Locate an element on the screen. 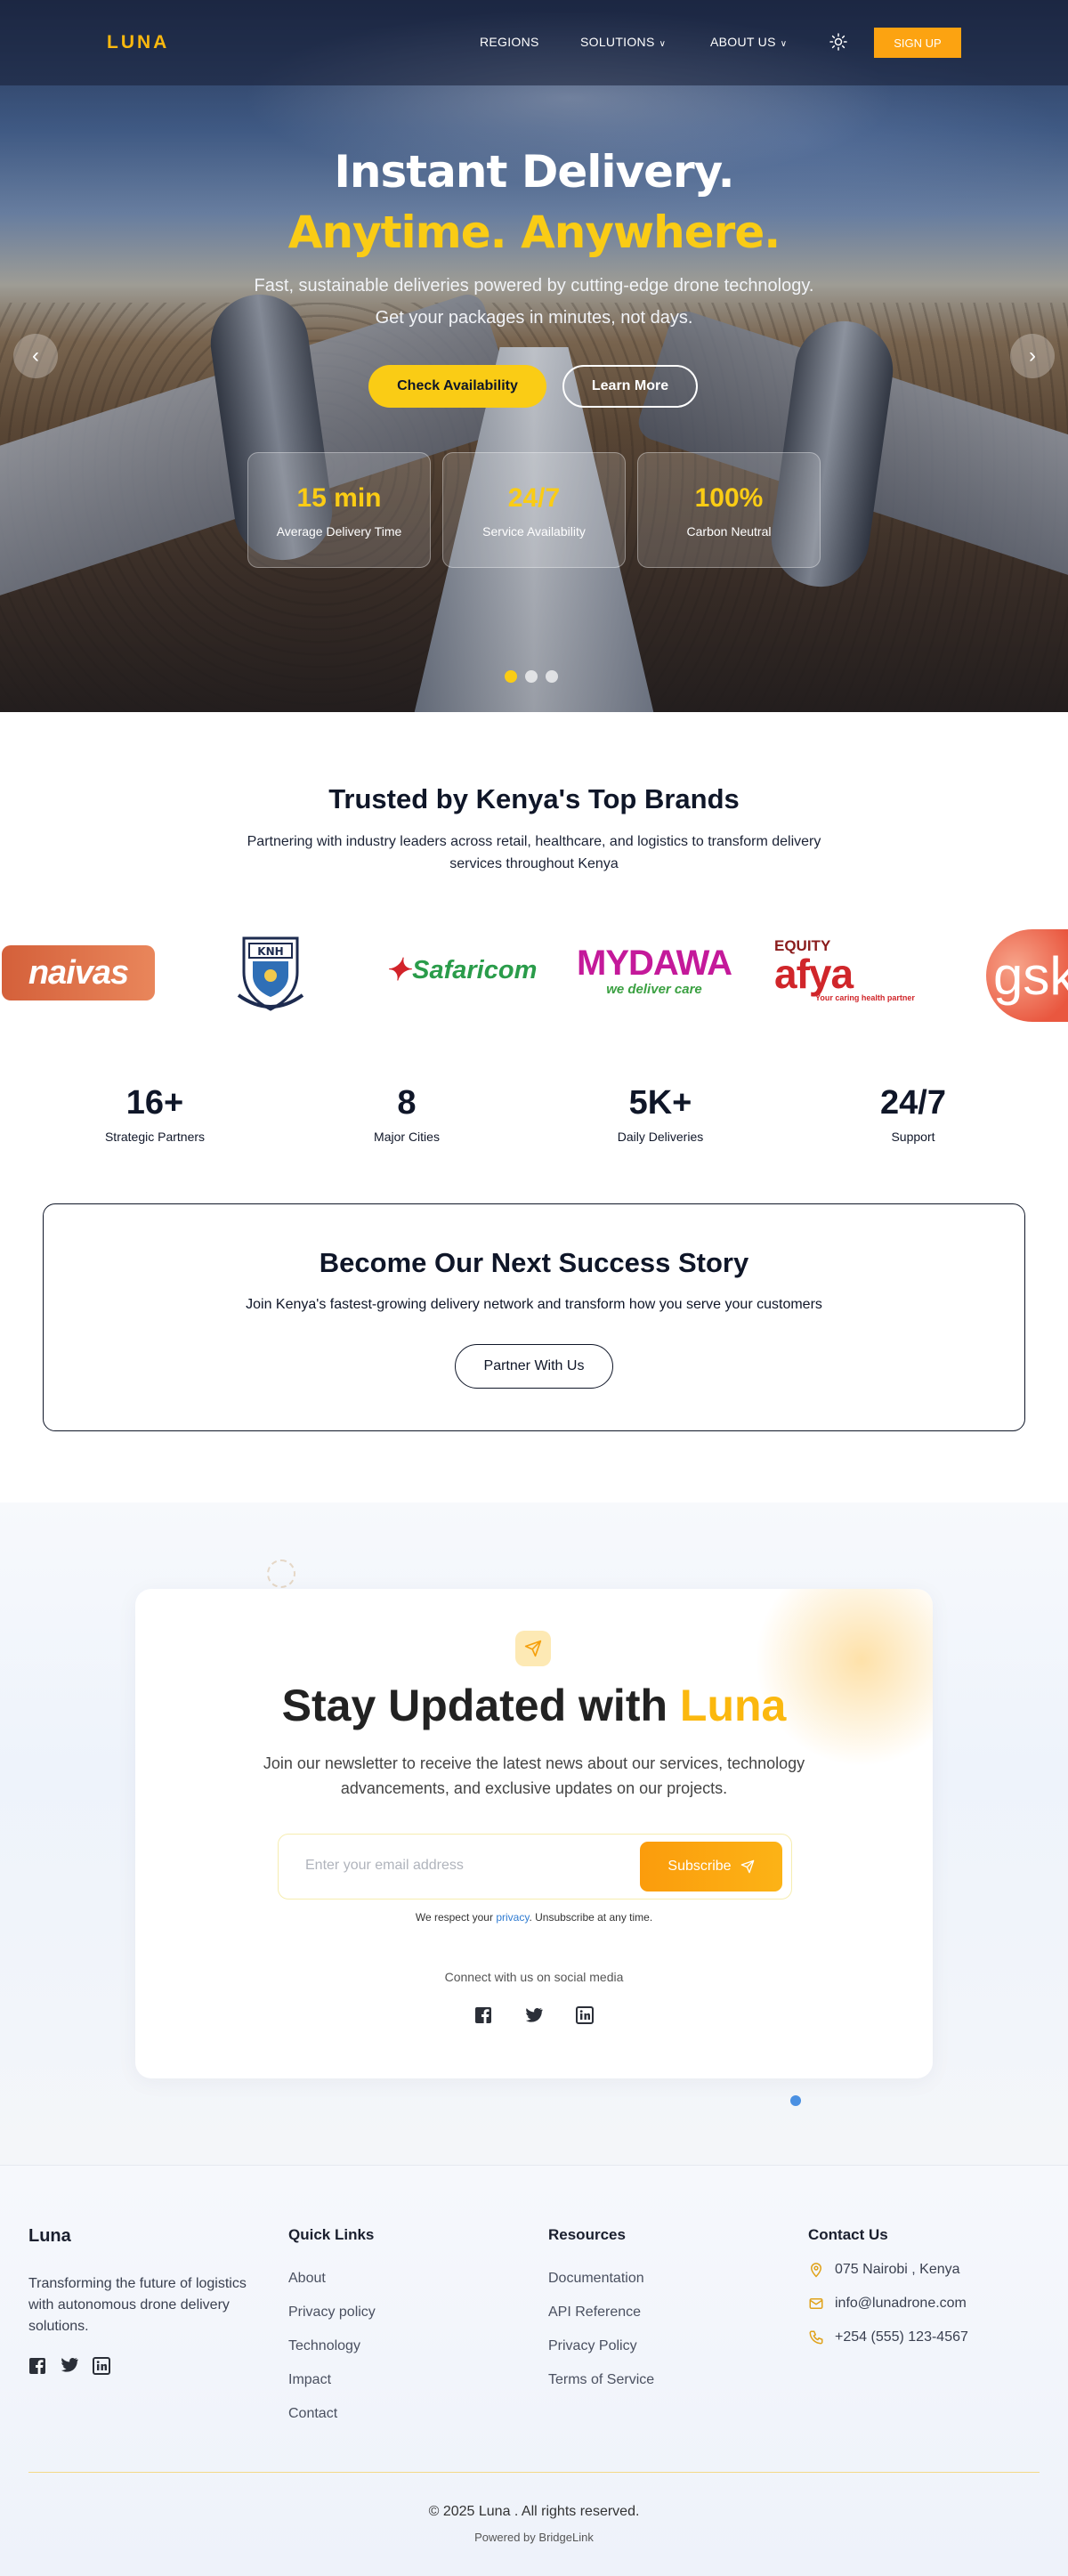 This screenshot has height=2576, width=1068. success-title: Become Our Next Success Story is located at coordinates (534, 1262).